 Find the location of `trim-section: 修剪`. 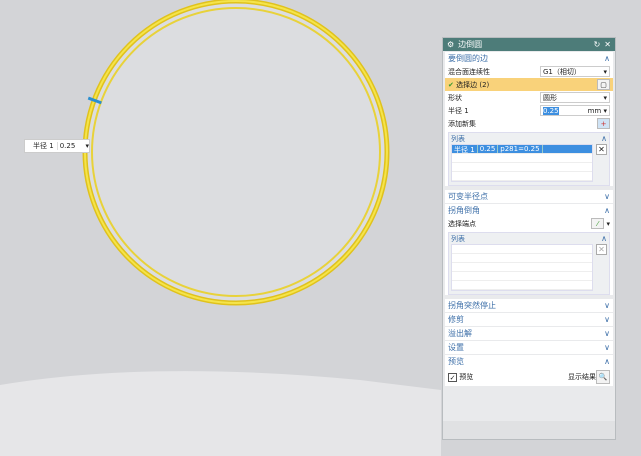

trim-section: 修剪 is located at coordinates (456, 319).